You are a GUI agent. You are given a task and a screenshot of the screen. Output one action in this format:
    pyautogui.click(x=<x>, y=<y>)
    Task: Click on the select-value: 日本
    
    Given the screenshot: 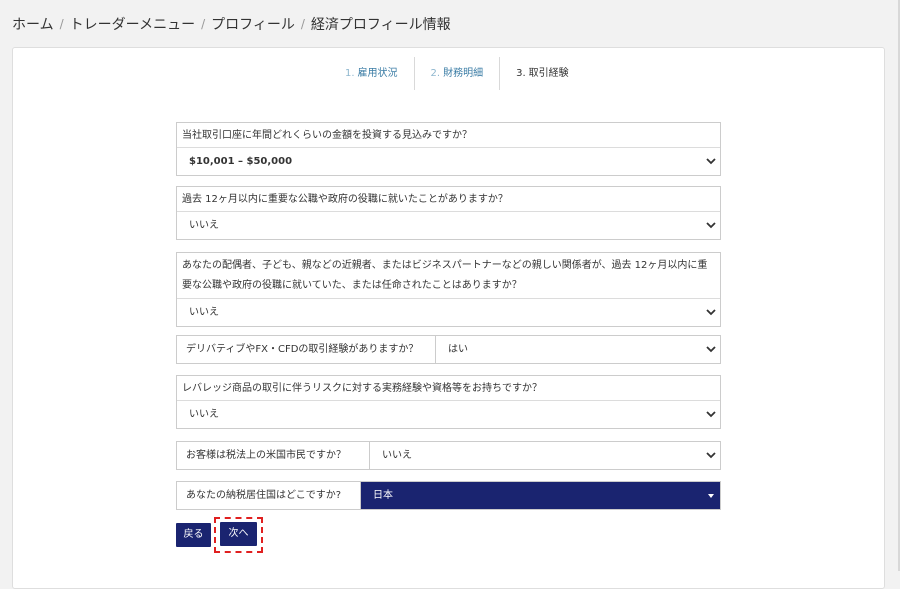 What is the action you would take?
    pyautogui.click(x=383, y=495)
    